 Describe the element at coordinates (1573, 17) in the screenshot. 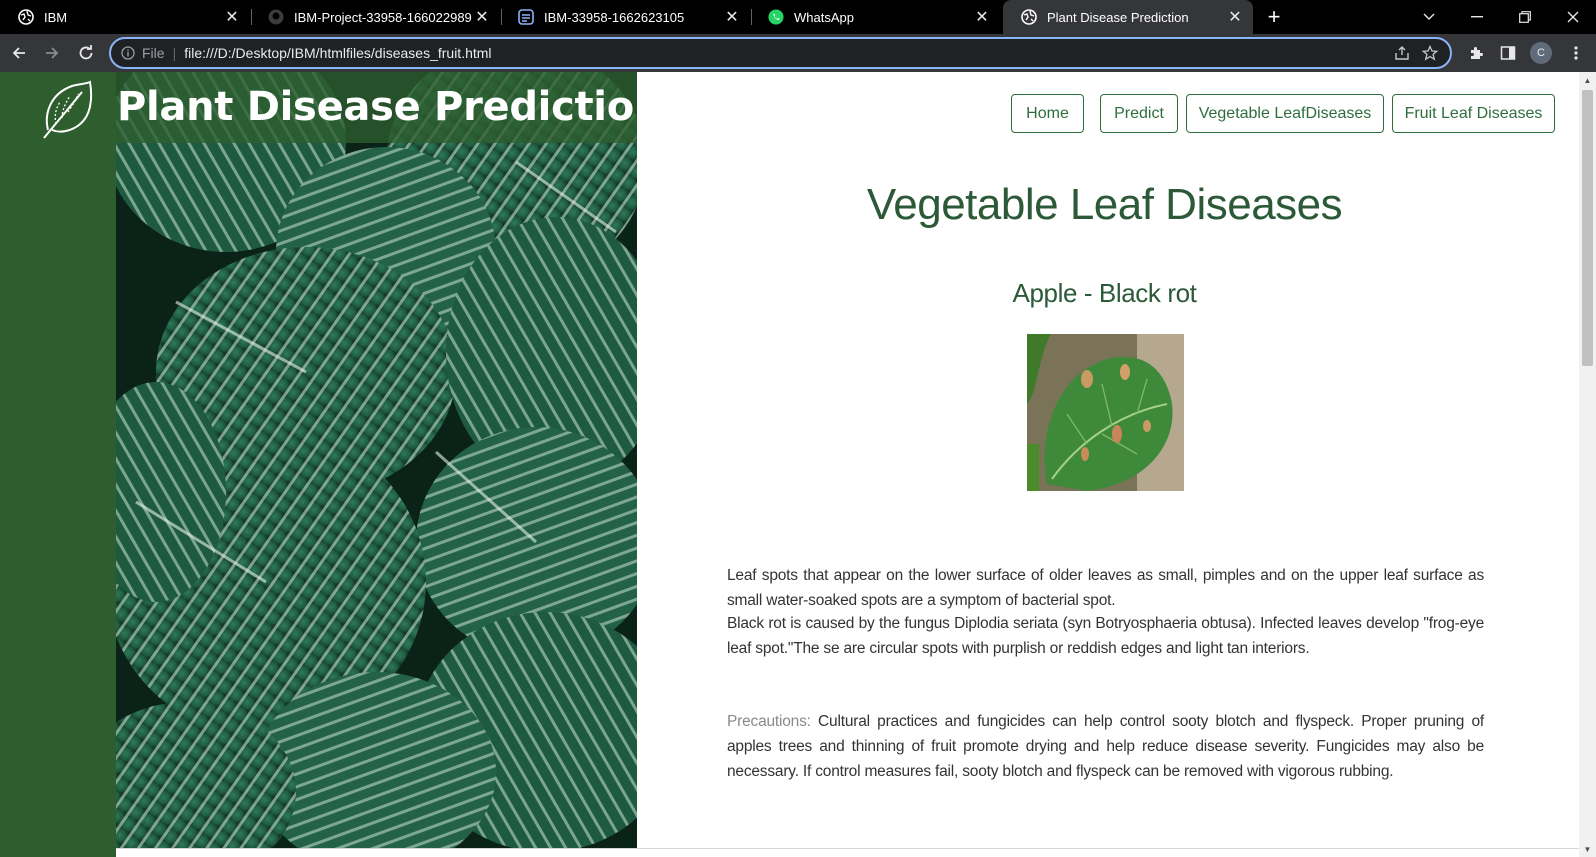

I see `close-window-button` at that location.